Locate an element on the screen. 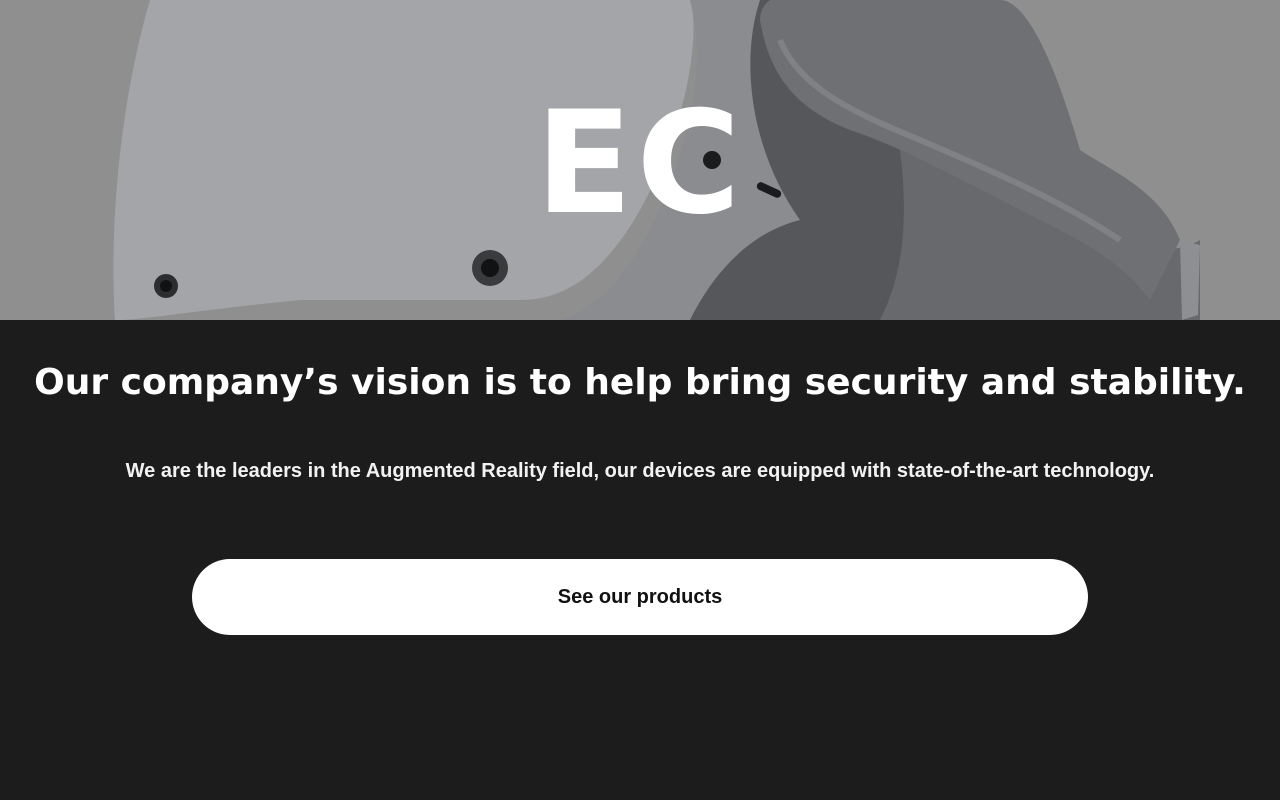 The height and width of the screenshot is (800, 1280). company-logo: EC is located at coordinates (640, 163).